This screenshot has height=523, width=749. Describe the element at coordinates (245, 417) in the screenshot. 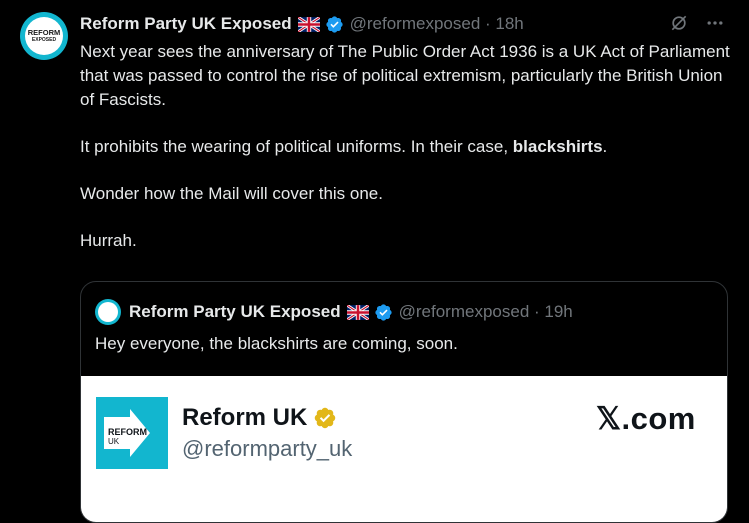

I see `card-name-text: Reform UK` at that location.